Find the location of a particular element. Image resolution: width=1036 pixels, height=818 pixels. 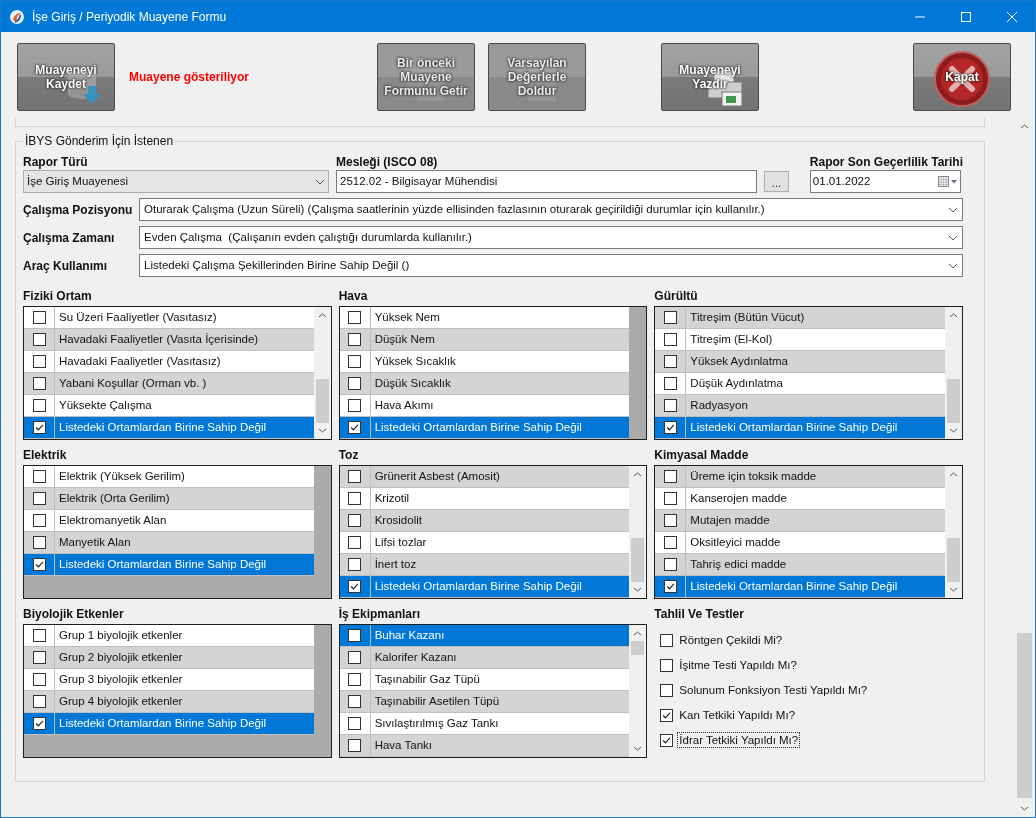

list-row: Üreme için toksik madde is located at coordinates (800, 477).